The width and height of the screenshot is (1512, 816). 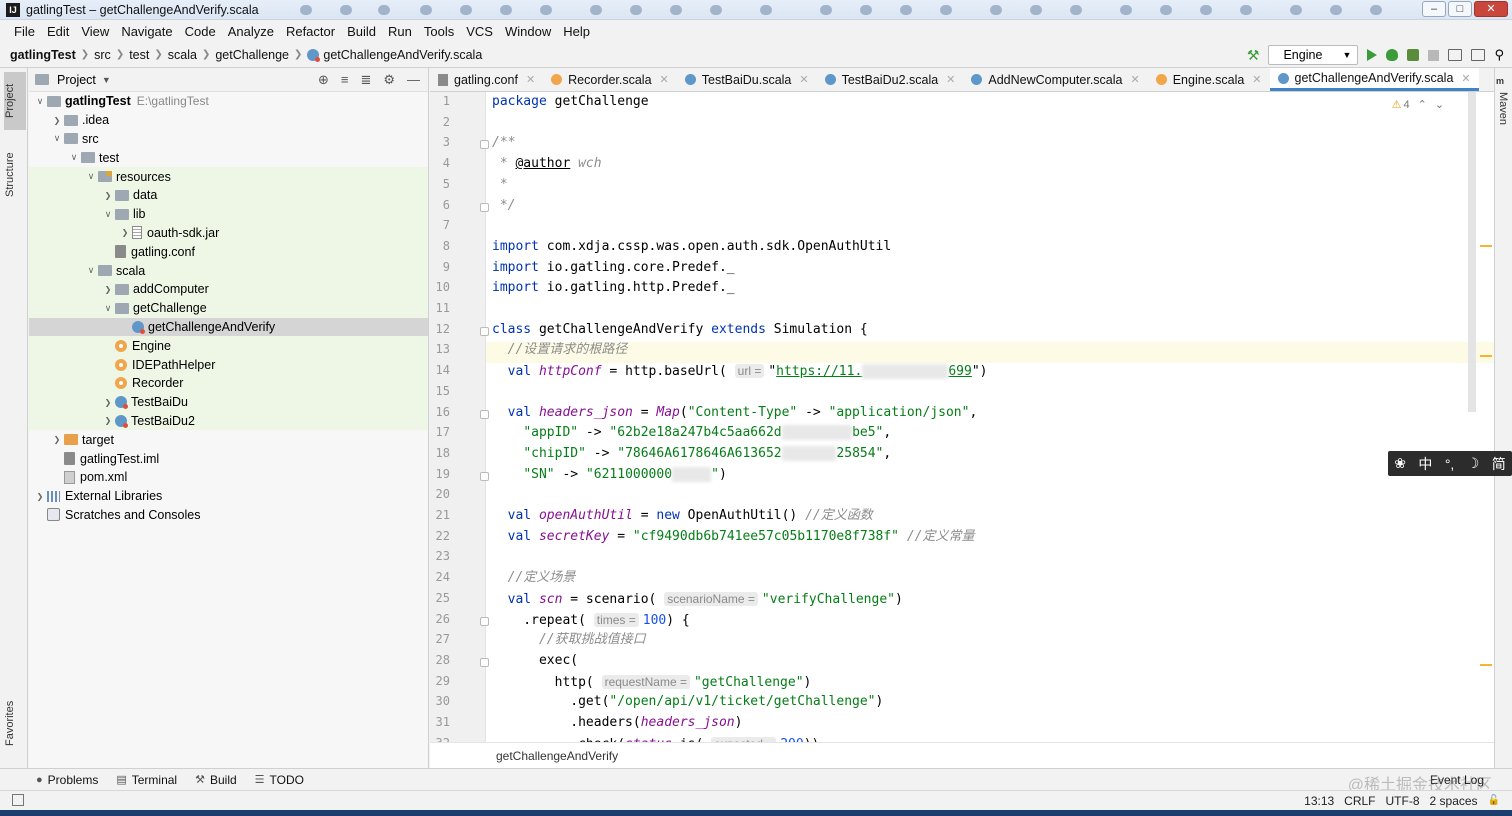 What do you see at coordinates (106, 80) in the screenshot?
I see `chevron-down-icon: ▼` at bounding box center [106, 80].